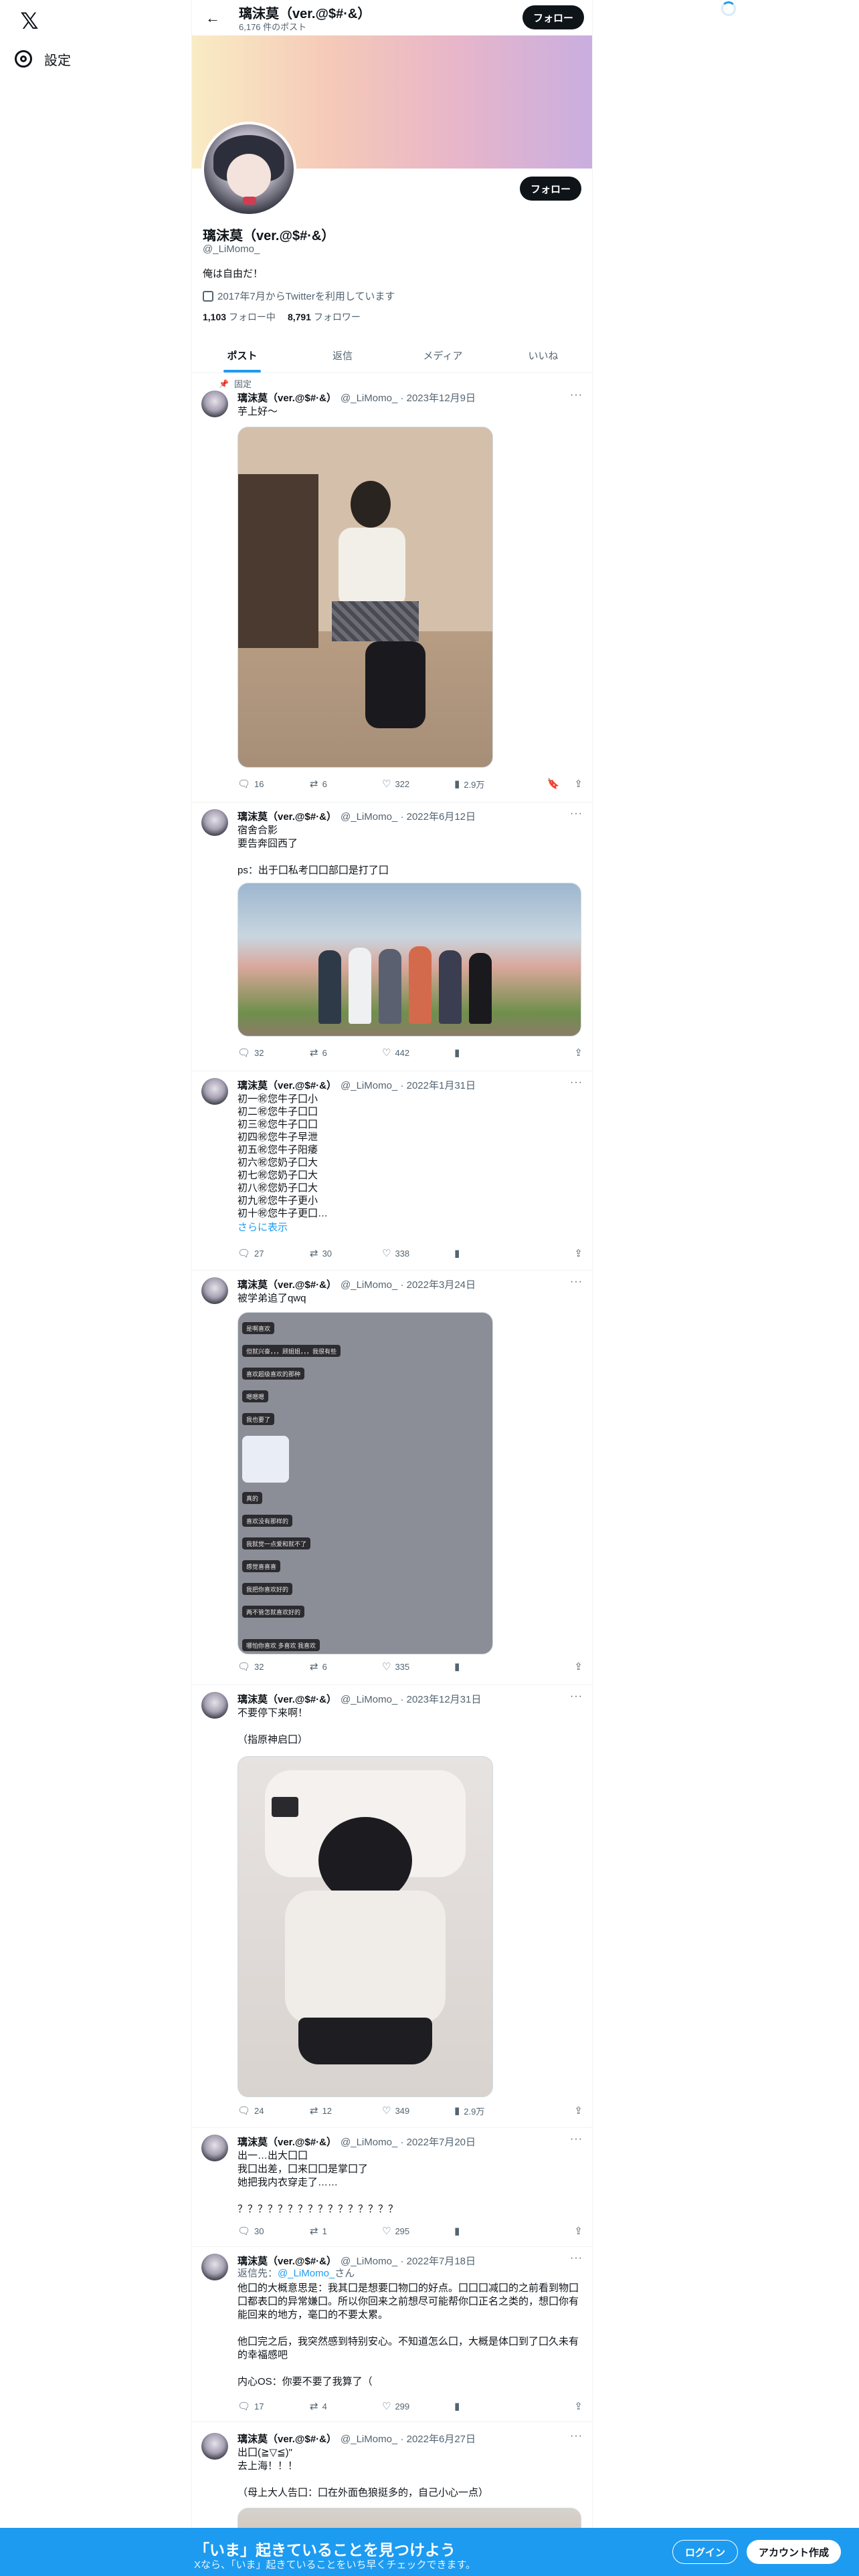 This screenshot has height=2576, width=859. I want to click on settings-nav-item: 設定, so click(43, 59).